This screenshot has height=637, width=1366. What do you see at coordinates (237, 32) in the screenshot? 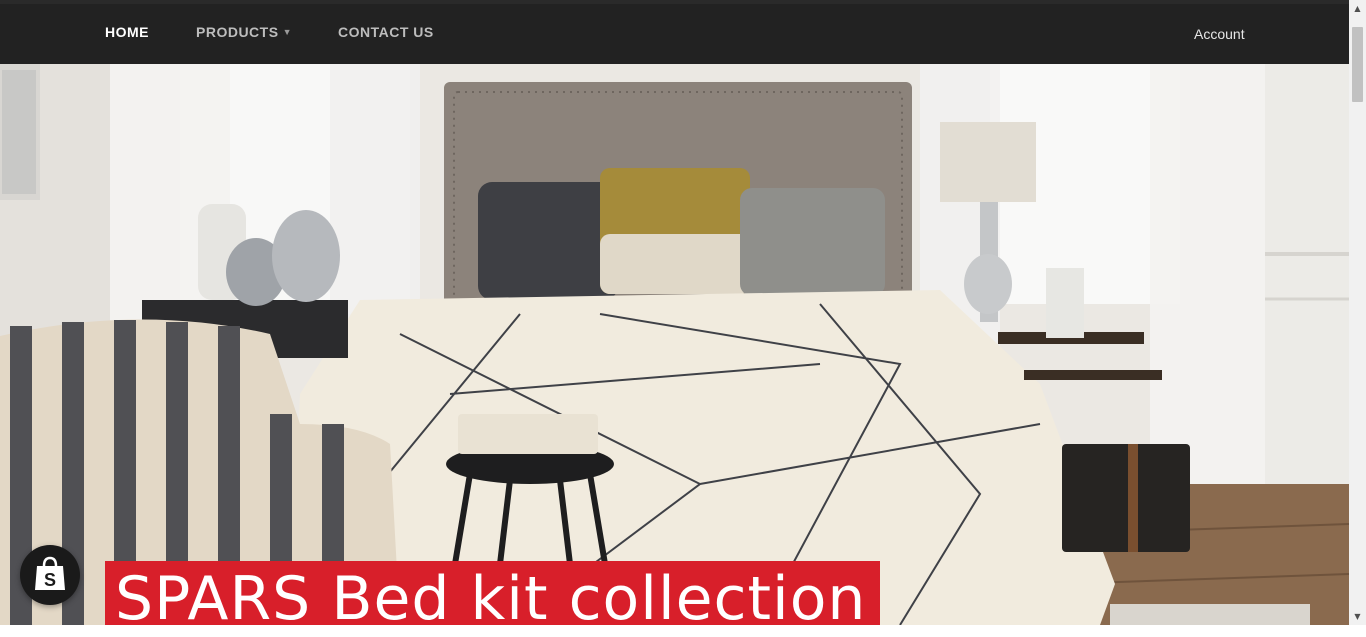
I see `nav-products-label: PRODUCTS` at bounding box center [237, 32].